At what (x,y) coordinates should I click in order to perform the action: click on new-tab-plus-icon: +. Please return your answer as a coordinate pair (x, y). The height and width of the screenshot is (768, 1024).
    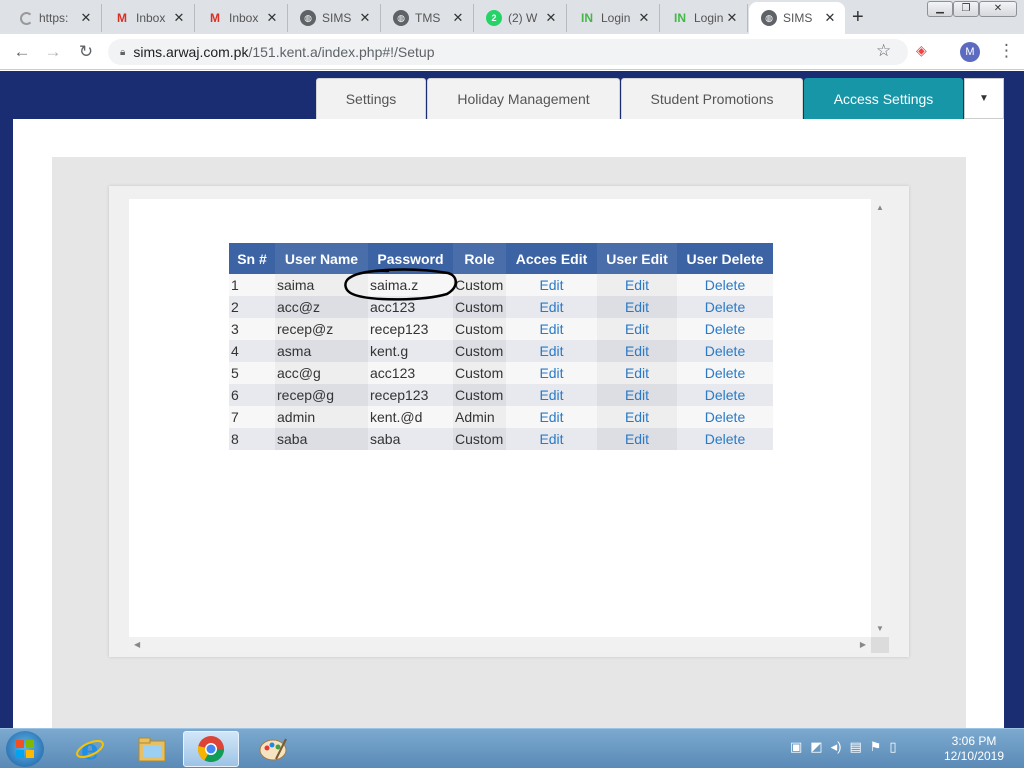
    Looking at the image, I should click on (858, 17).